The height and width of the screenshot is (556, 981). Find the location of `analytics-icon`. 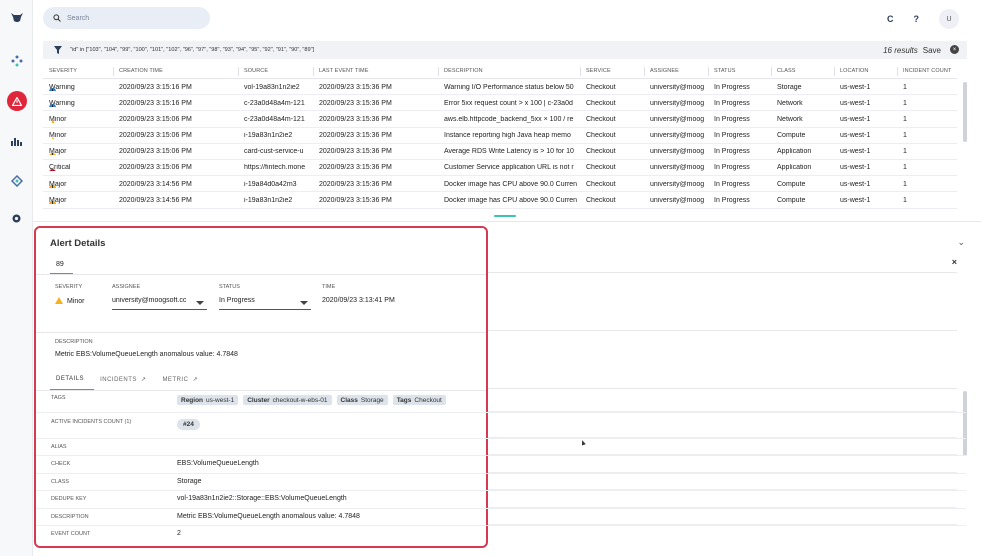

analytics-icon is located at coordinates (16, 141).